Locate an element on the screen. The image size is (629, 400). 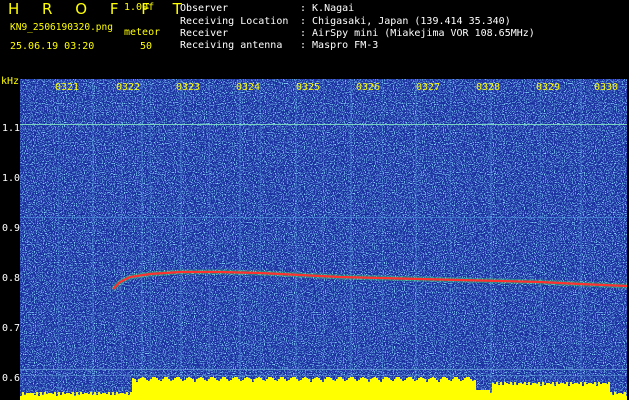
antenna-row: Receiving antenna: Maspro FM-3 is located at coordinates (279, 45).